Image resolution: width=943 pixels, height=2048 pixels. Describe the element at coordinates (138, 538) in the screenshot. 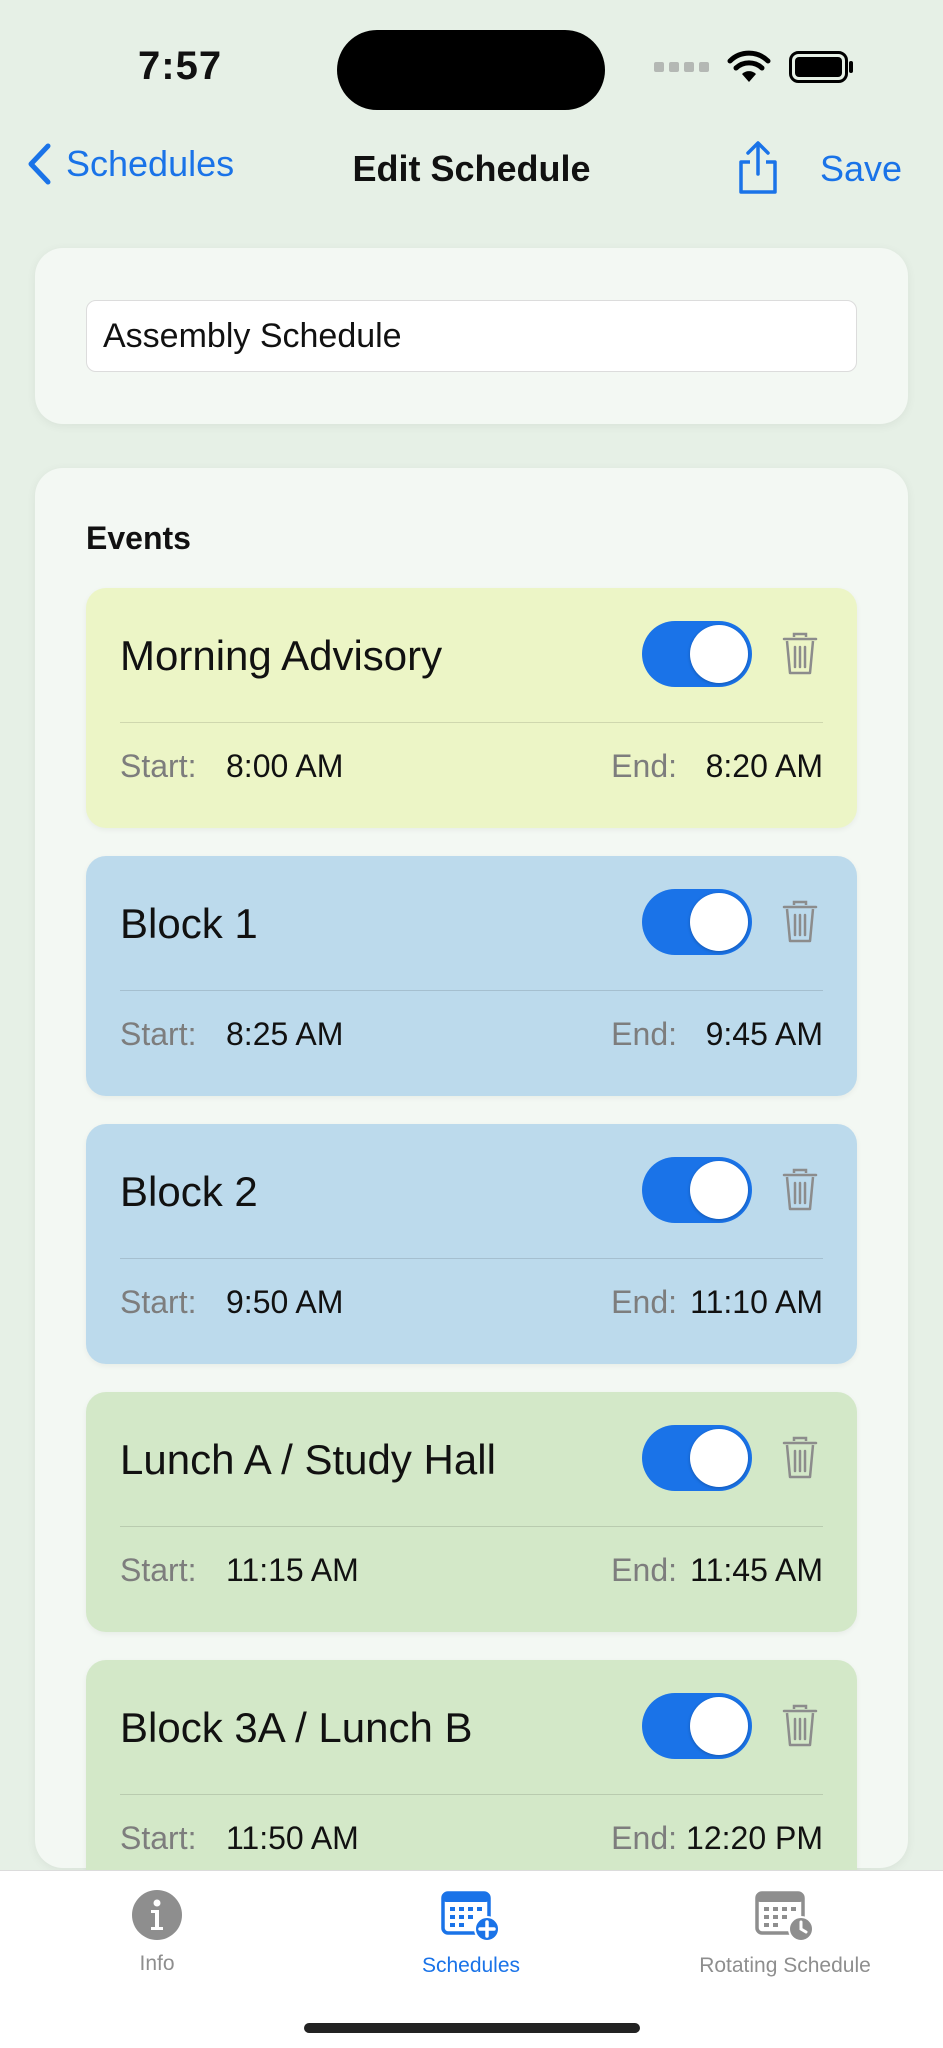

I see `events-section-title: Events` at that location.